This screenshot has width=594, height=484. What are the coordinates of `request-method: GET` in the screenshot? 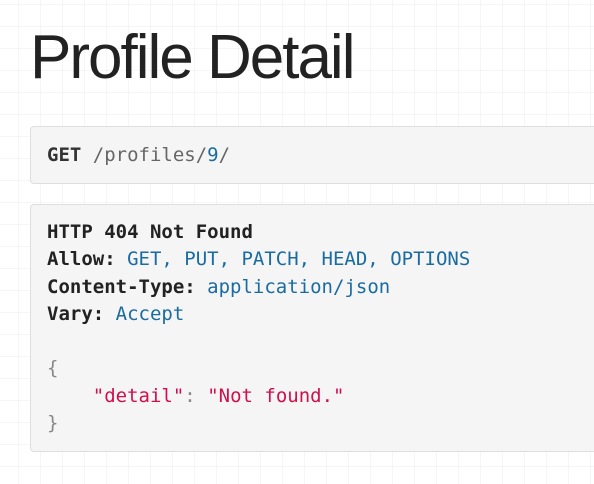 It's located at (64, 155).